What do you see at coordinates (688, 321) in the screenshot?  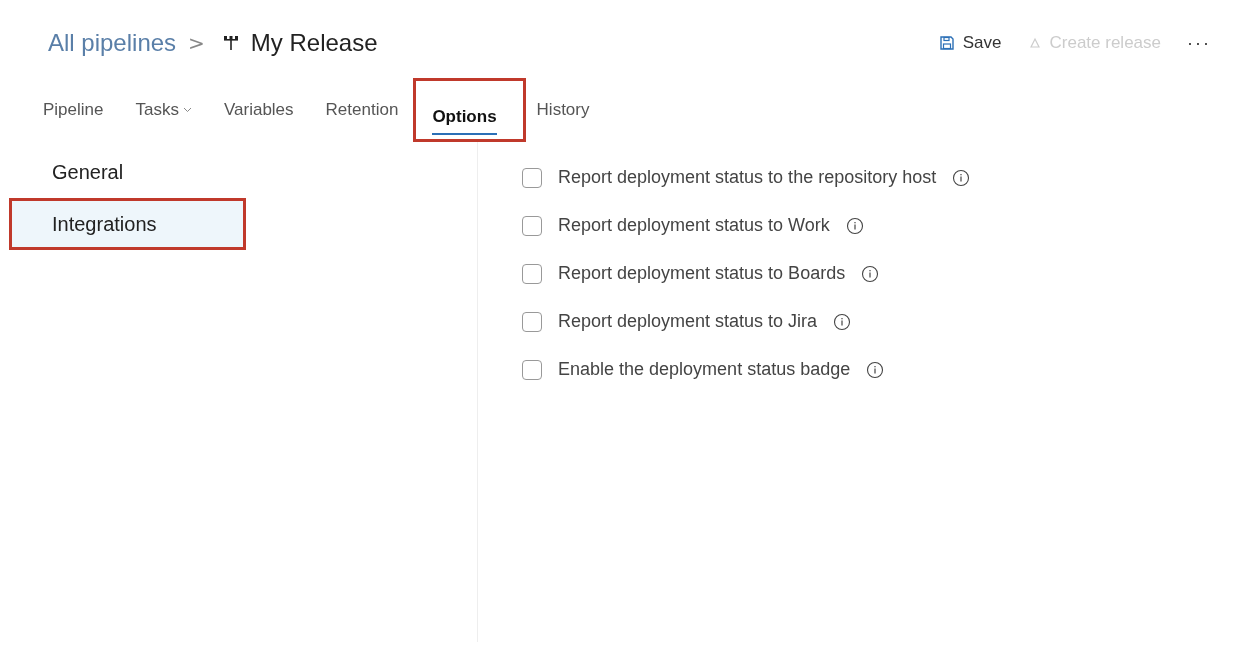 I see `option-label: Report deployment status to Jira` at bounding box center [688, 321].